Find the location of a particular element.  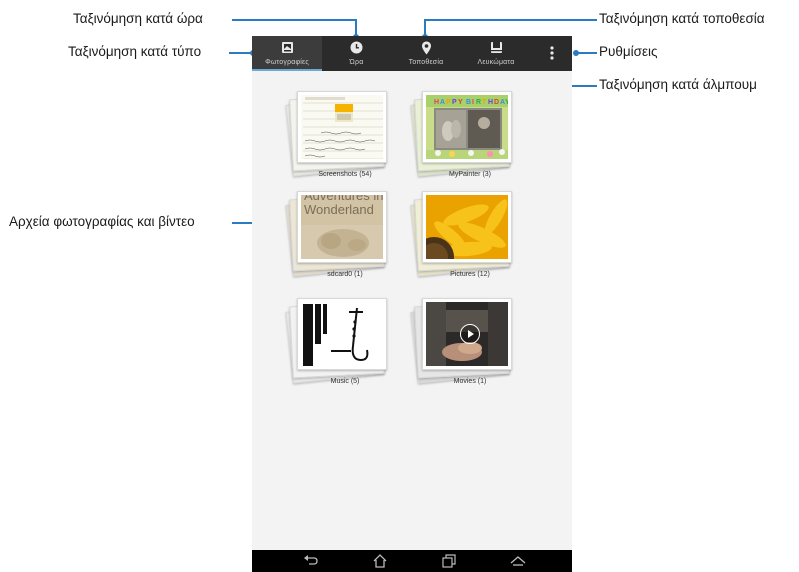

album-caption: Music (5) is located at coordinates (345, 381).